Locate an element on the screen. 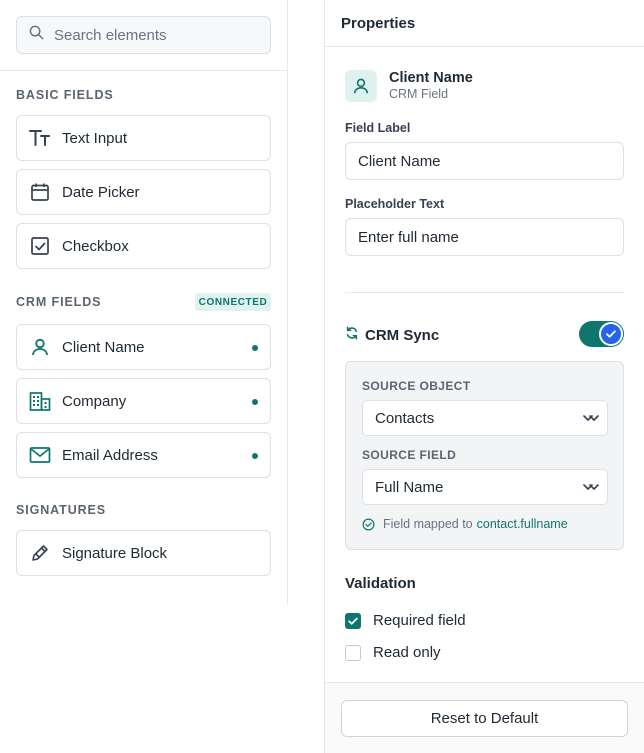 The height and width of the screenshot is (753, 644). mapping-target-link: contact.fullname is located at coordinates (522, 524).